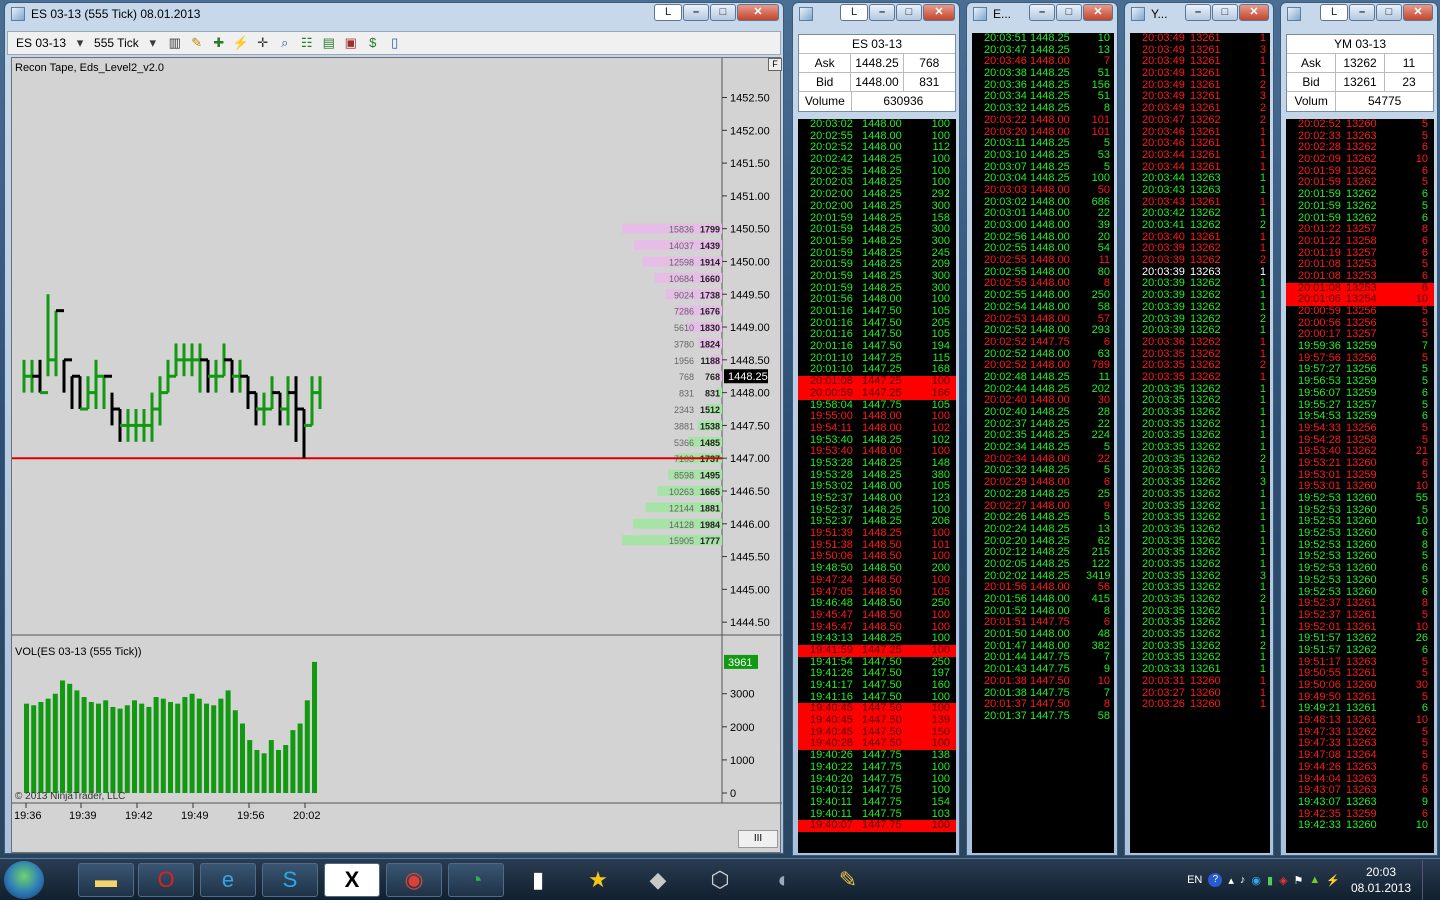  I want to click on pencil-icon: ✎, so click(197, 43).